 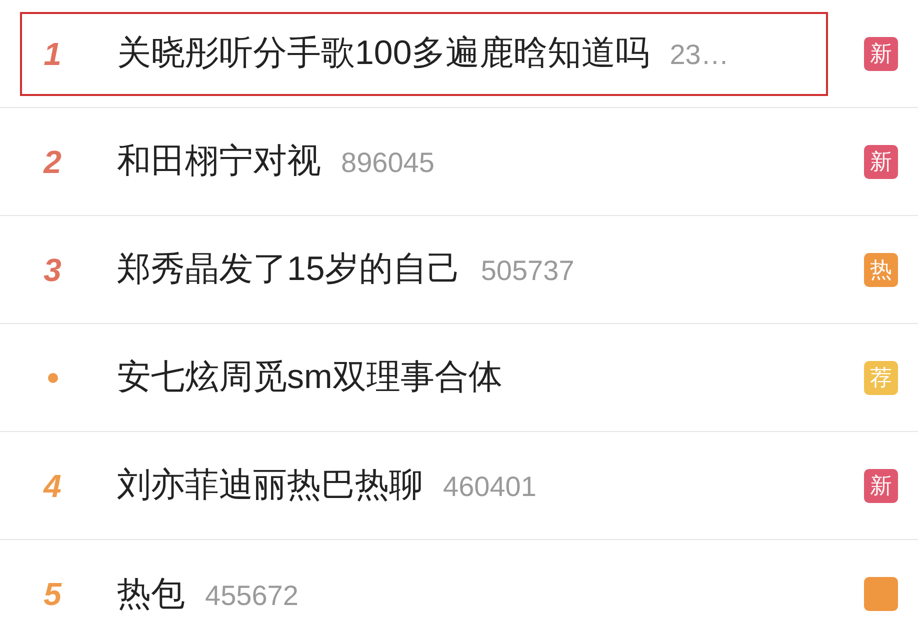 What do you see at coordinates (53, 54) in the screenshot?
I see `rank-number: 1` at bounding box center [53, 54].